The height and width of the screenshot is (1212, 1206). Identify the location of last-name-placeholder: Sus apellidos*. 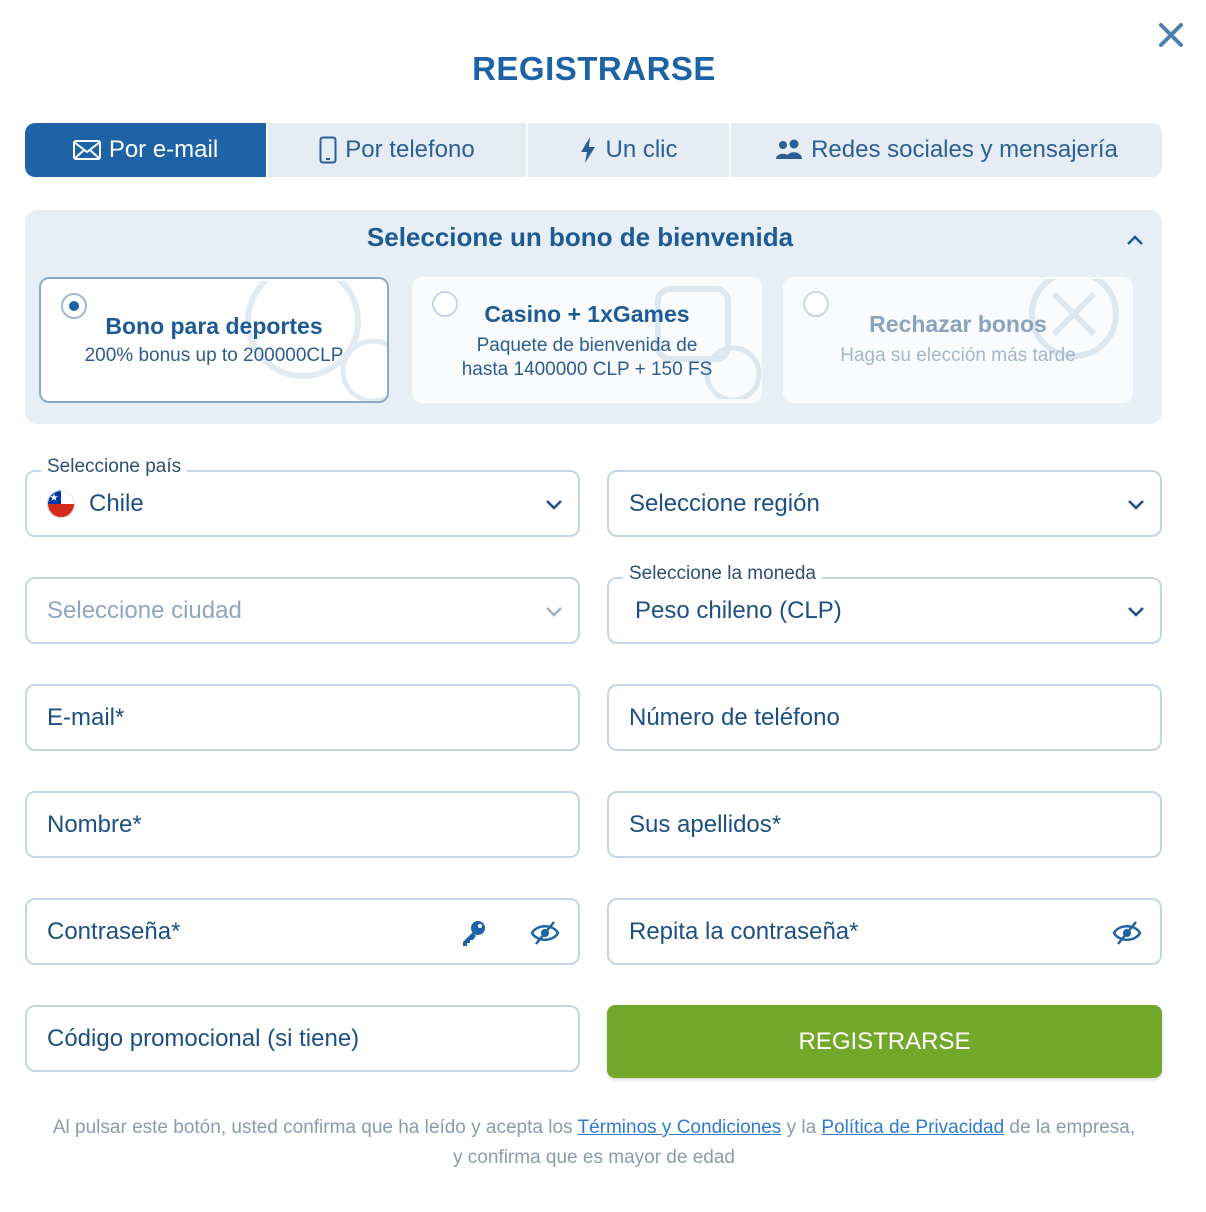
(705, 824).